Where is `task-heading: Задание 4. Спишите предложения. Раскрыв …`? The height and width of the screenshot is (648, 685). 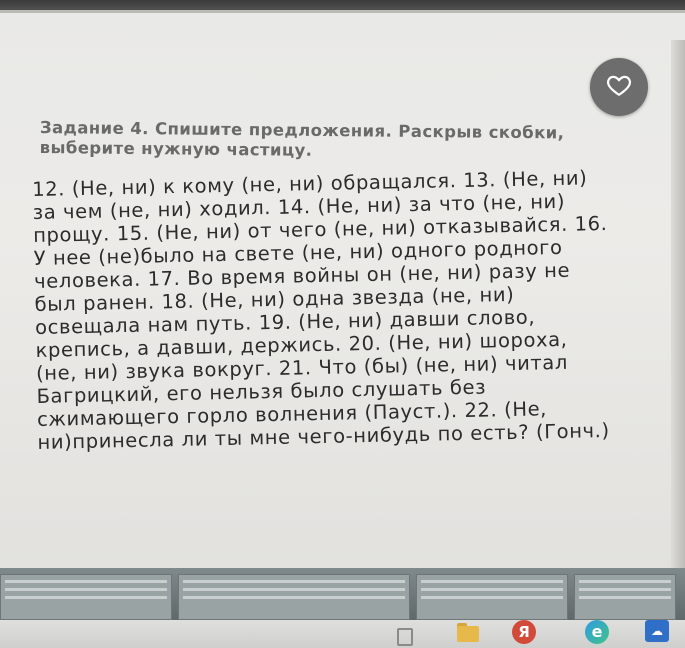
task-heading: Задание 4. Спишите предложения. Раскрыв … is located at coordinates (302, 139).